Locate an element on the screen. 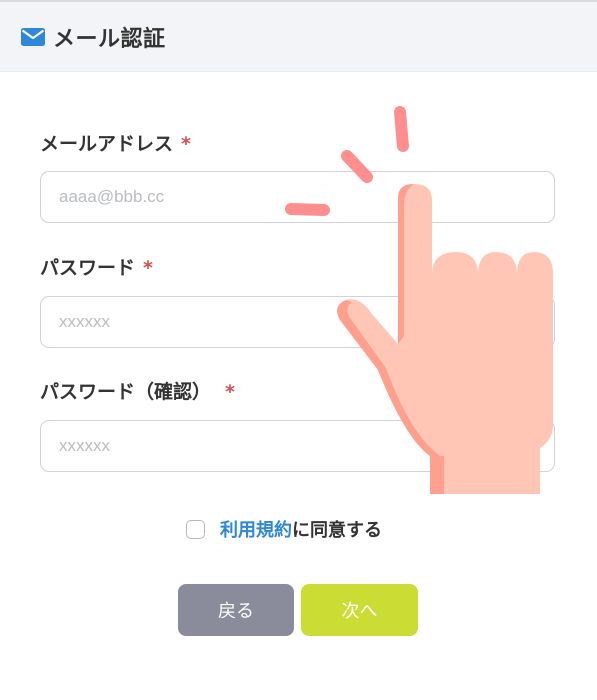 This screenshot has height=700, width=597. password-confirm-label: パスワード（確認） * is located at coordinates (137, 390).